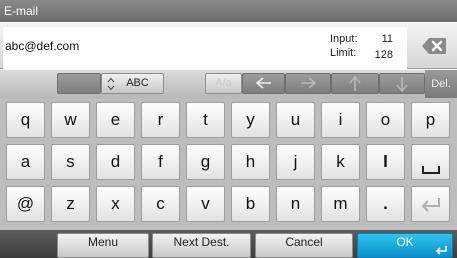 The height and width of the screenshot is (258, 457). Describe the element at coordinates (250, 162) in the screenshot. I see `key-h: h` at that location.